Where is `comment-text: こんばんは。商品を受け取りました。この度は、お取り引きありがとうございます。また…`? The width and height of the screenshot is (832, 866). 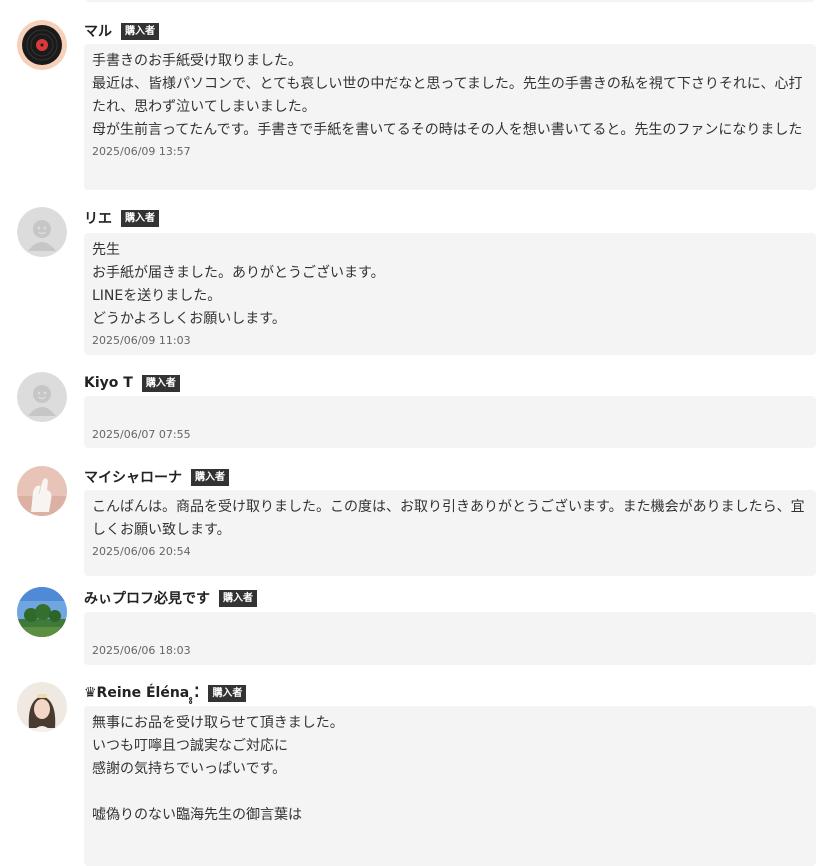 comment-text: こんばんは。商品を受け取りました。この度は、お取り引きありがとうございます。また… is located at coordinates (448, 518).